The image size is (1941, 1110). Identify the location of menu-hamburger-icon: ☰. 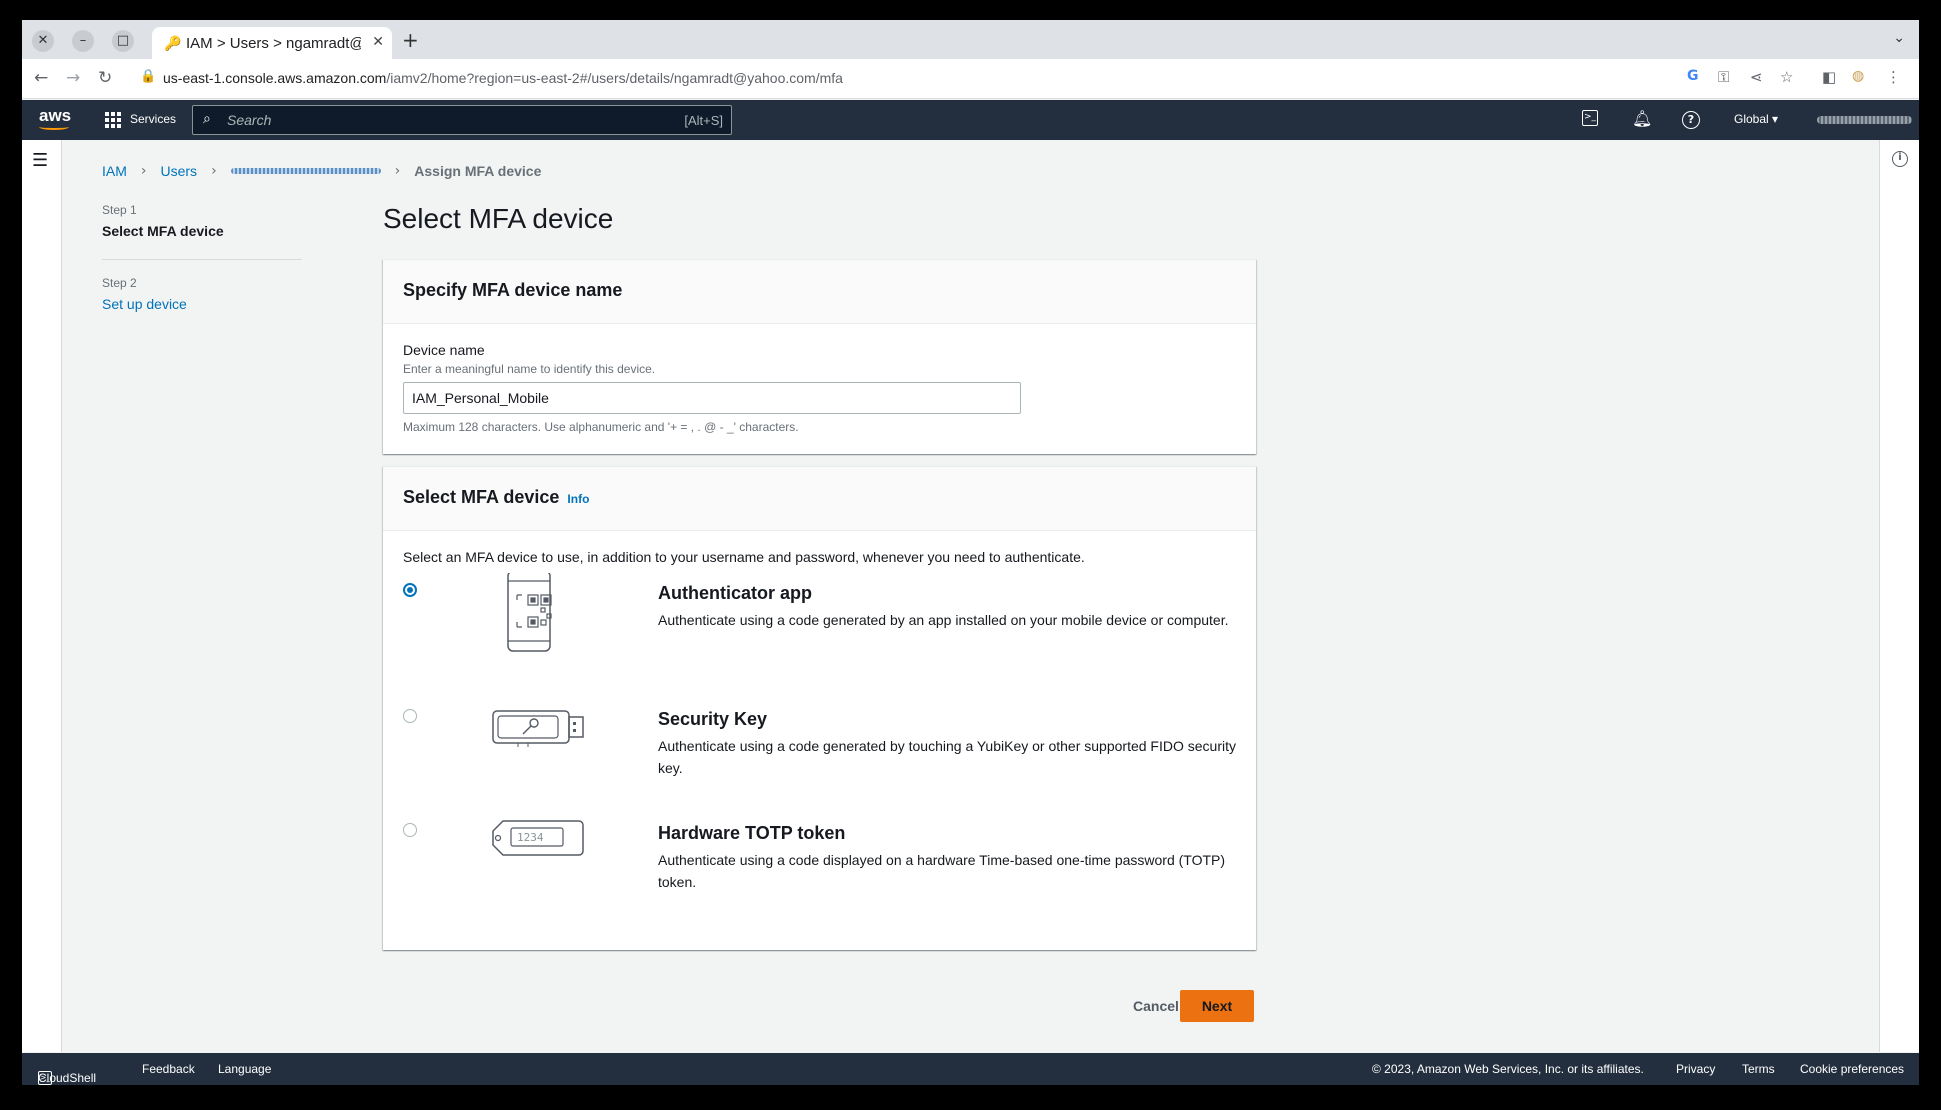
(40, 160).